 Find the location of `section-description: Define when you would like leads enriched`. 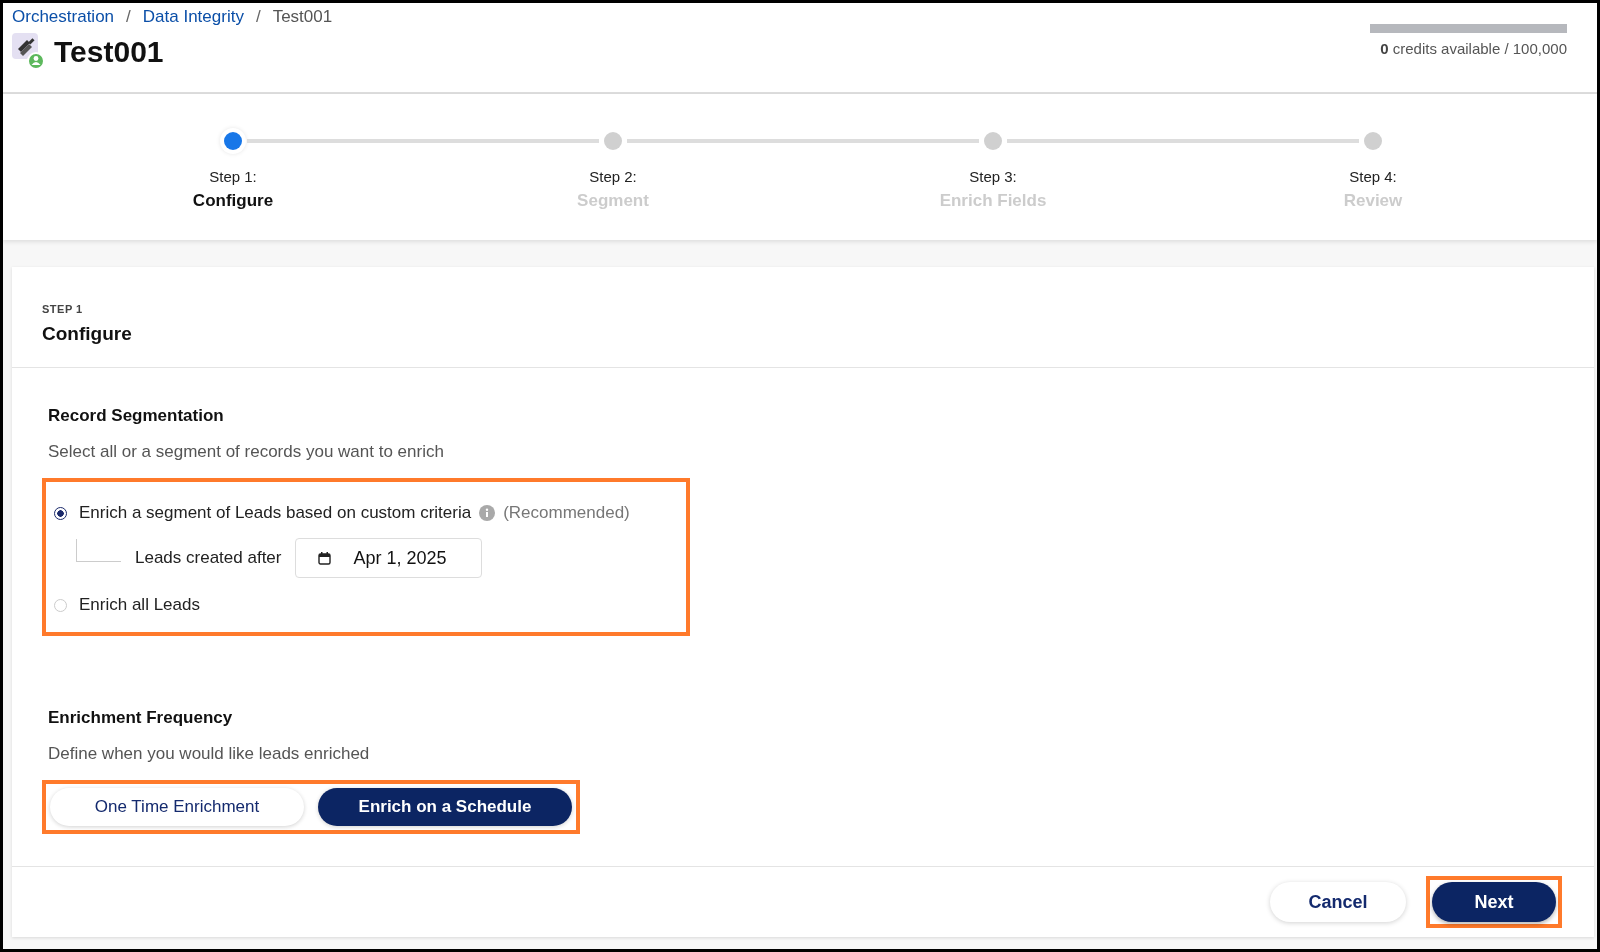

section-description: Define when you would like leads enriched is located at coordinates (209, 754).